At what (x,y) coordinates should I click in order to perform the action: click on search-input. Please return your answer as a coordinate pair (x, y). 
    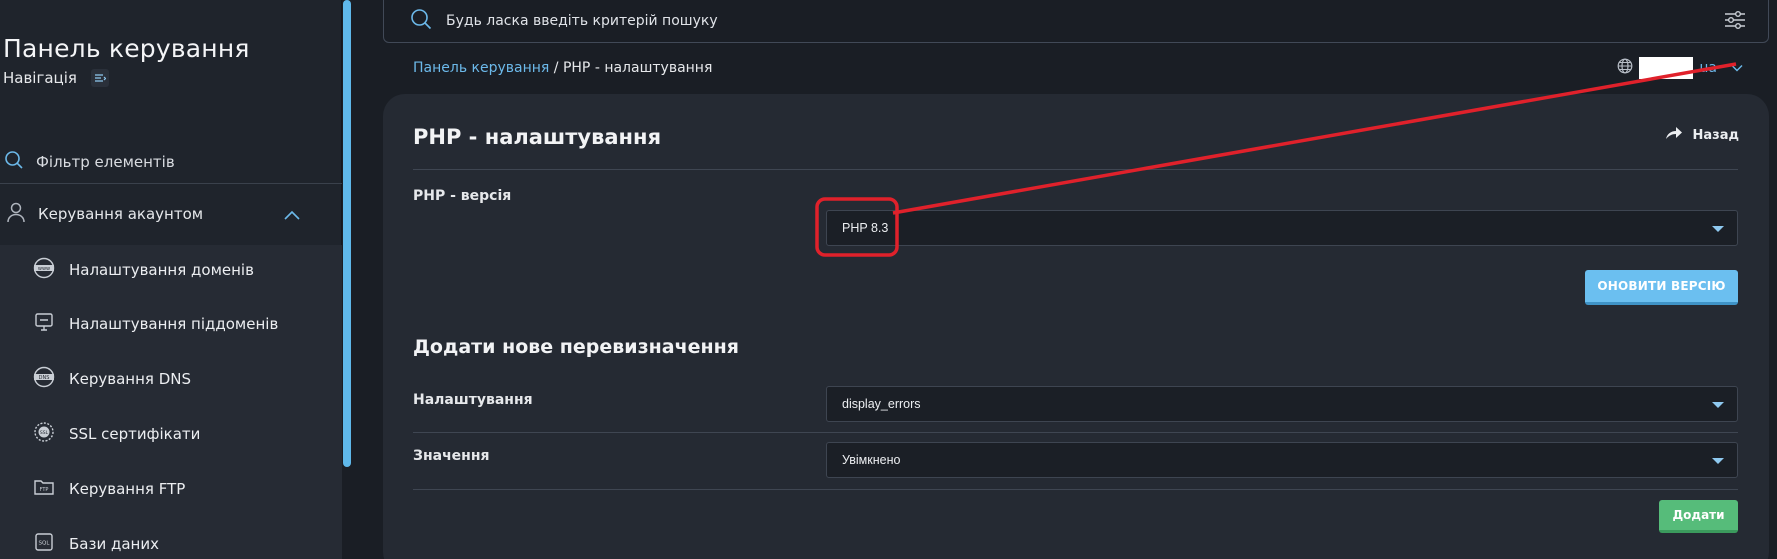
    Looking at the image, I should click on (1046, 20).